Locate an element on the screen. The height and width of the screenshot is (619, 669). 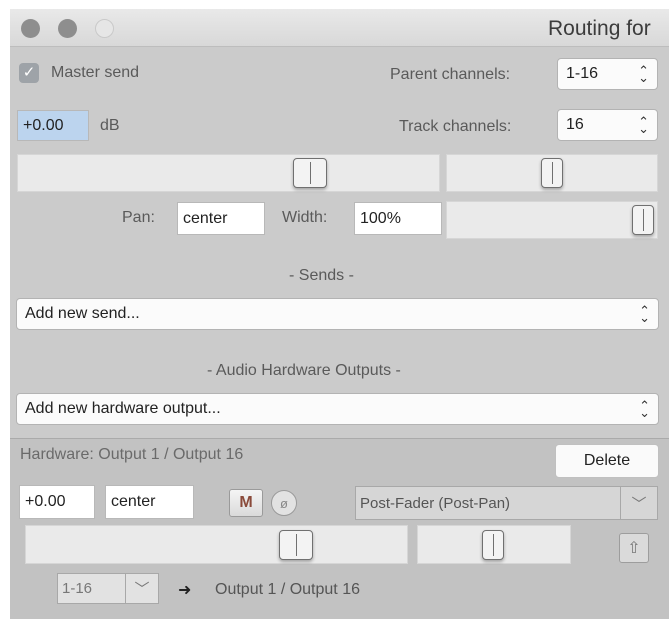
master-send-label: Master send is located at coordinates (95, 72).